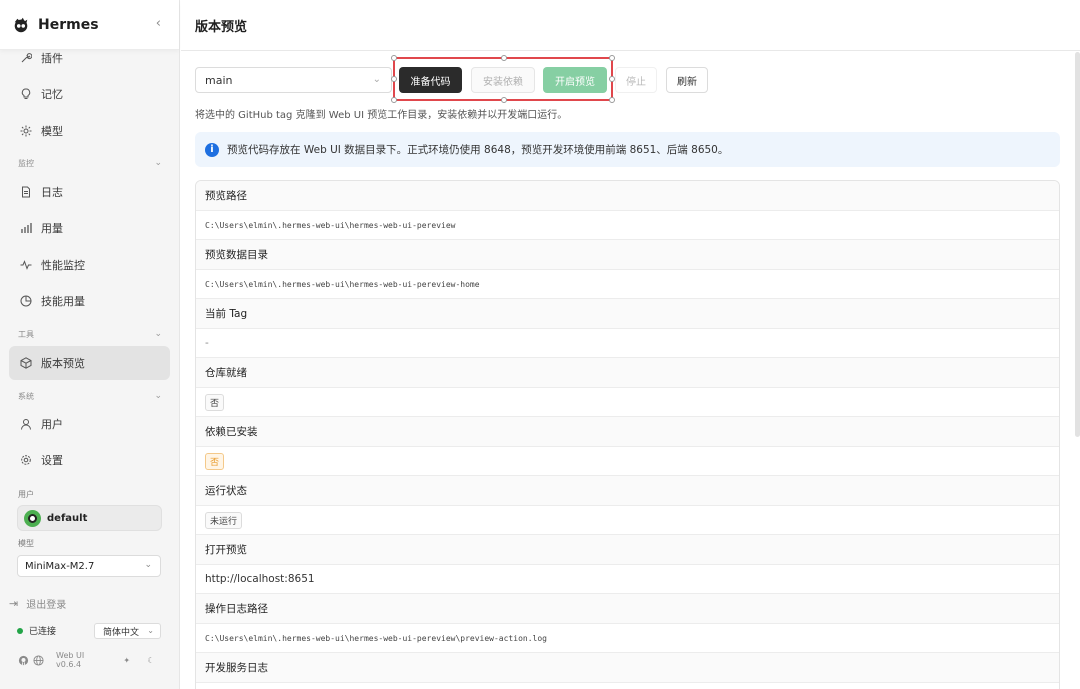 The image size is (1080, 689). Describe the element at coordinates (219, 80) in the screenshot. I see `tag-select-value: main` at that location.